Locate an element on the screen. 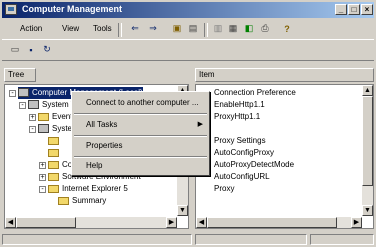 The image size is (376, 247). maximize-button: □ is located at coordinates (354, 9).